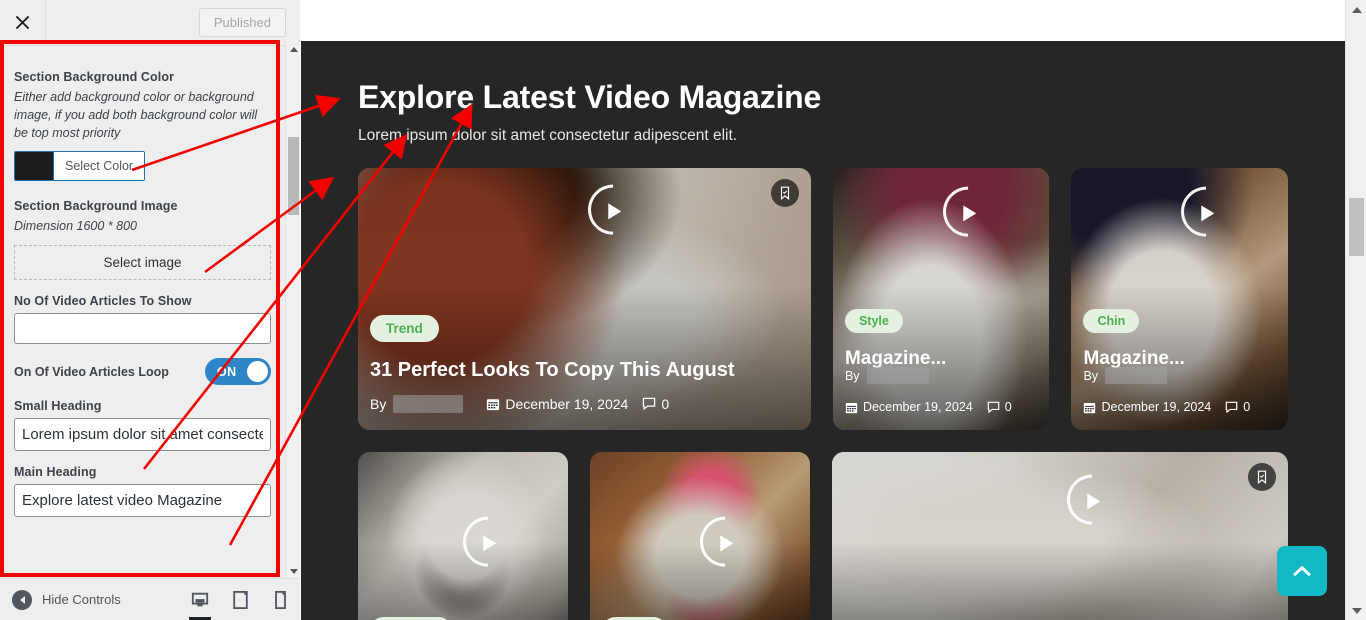 The image size is (1366, 620). Describe the element at coordinates (257, 371) in the screenshot. I see `toggle-knob` at that location.